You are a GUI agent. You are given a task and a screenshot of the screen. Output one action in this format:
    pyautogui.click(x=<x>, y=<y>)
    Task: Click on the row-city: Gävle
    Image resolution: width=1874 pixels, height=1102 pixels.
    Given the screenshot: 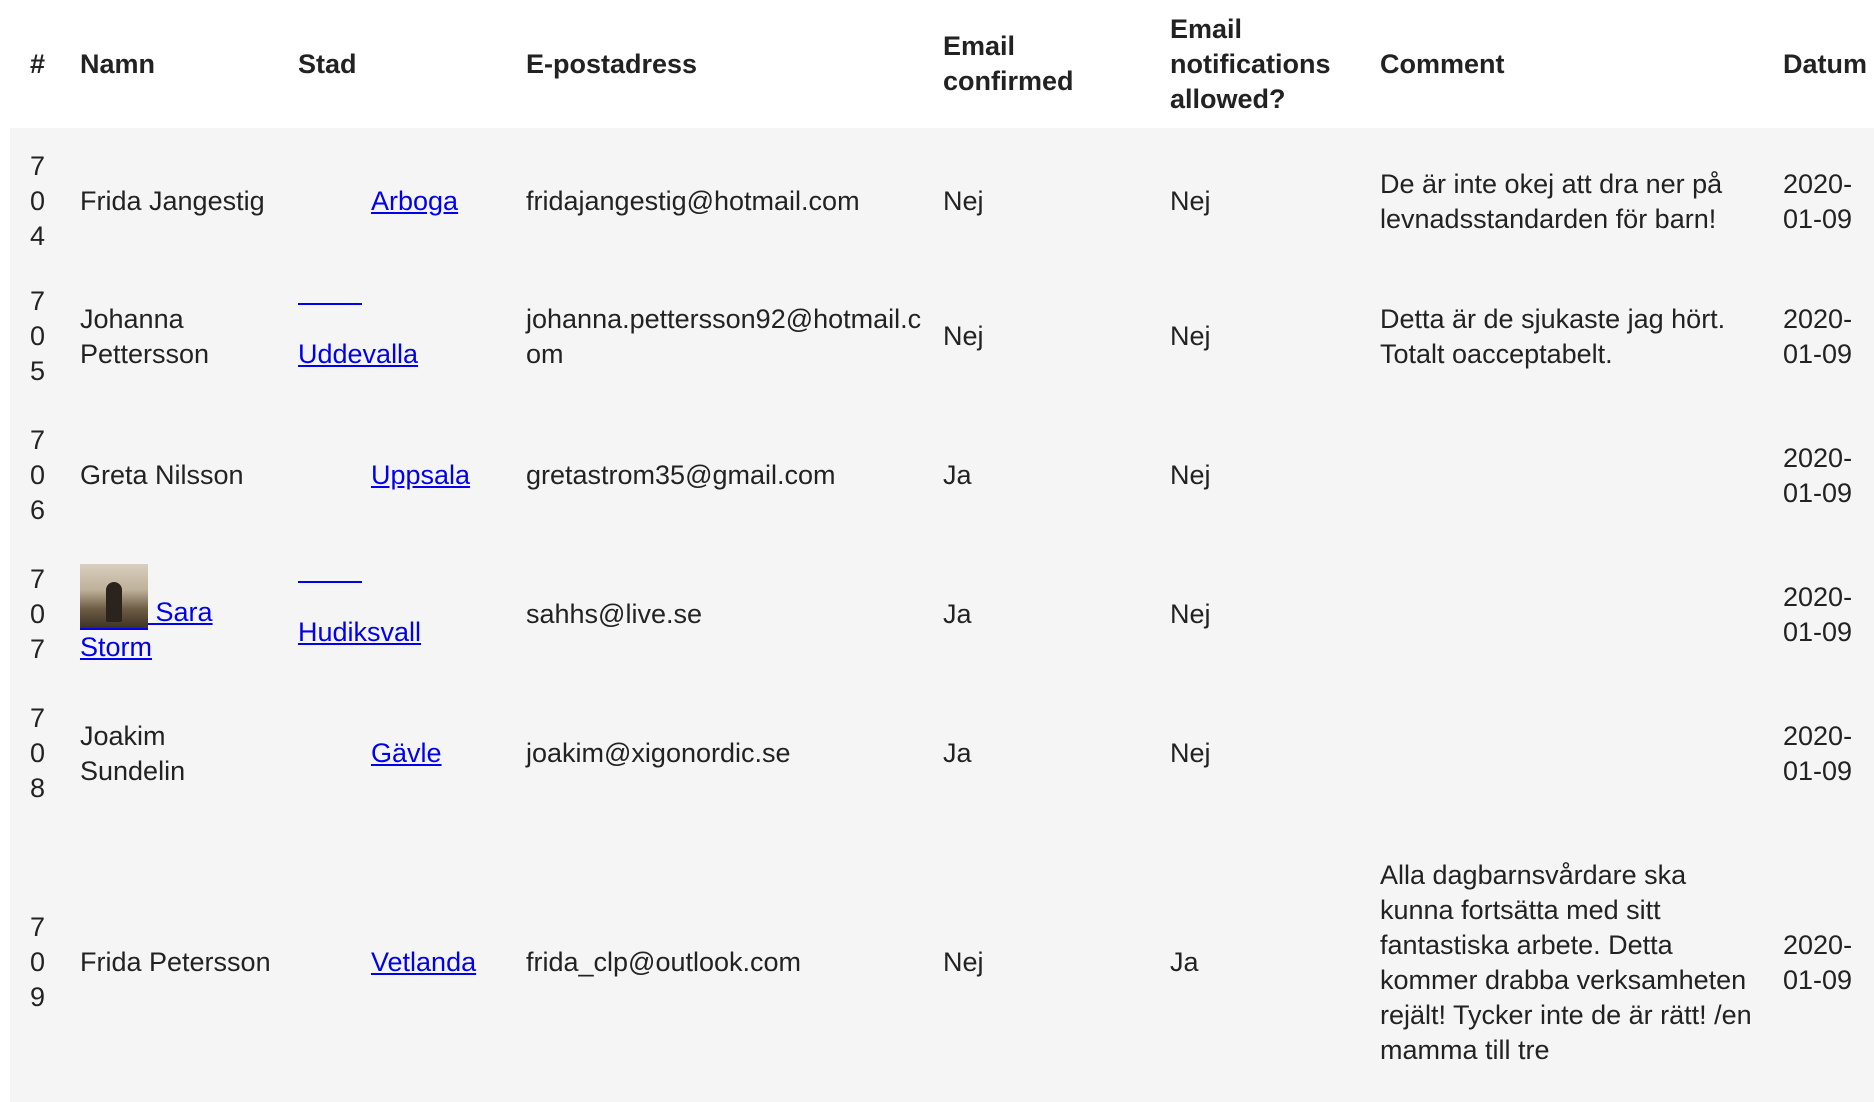 What is the action you would take?
    pyautogui.click(x=392, y=753)
    